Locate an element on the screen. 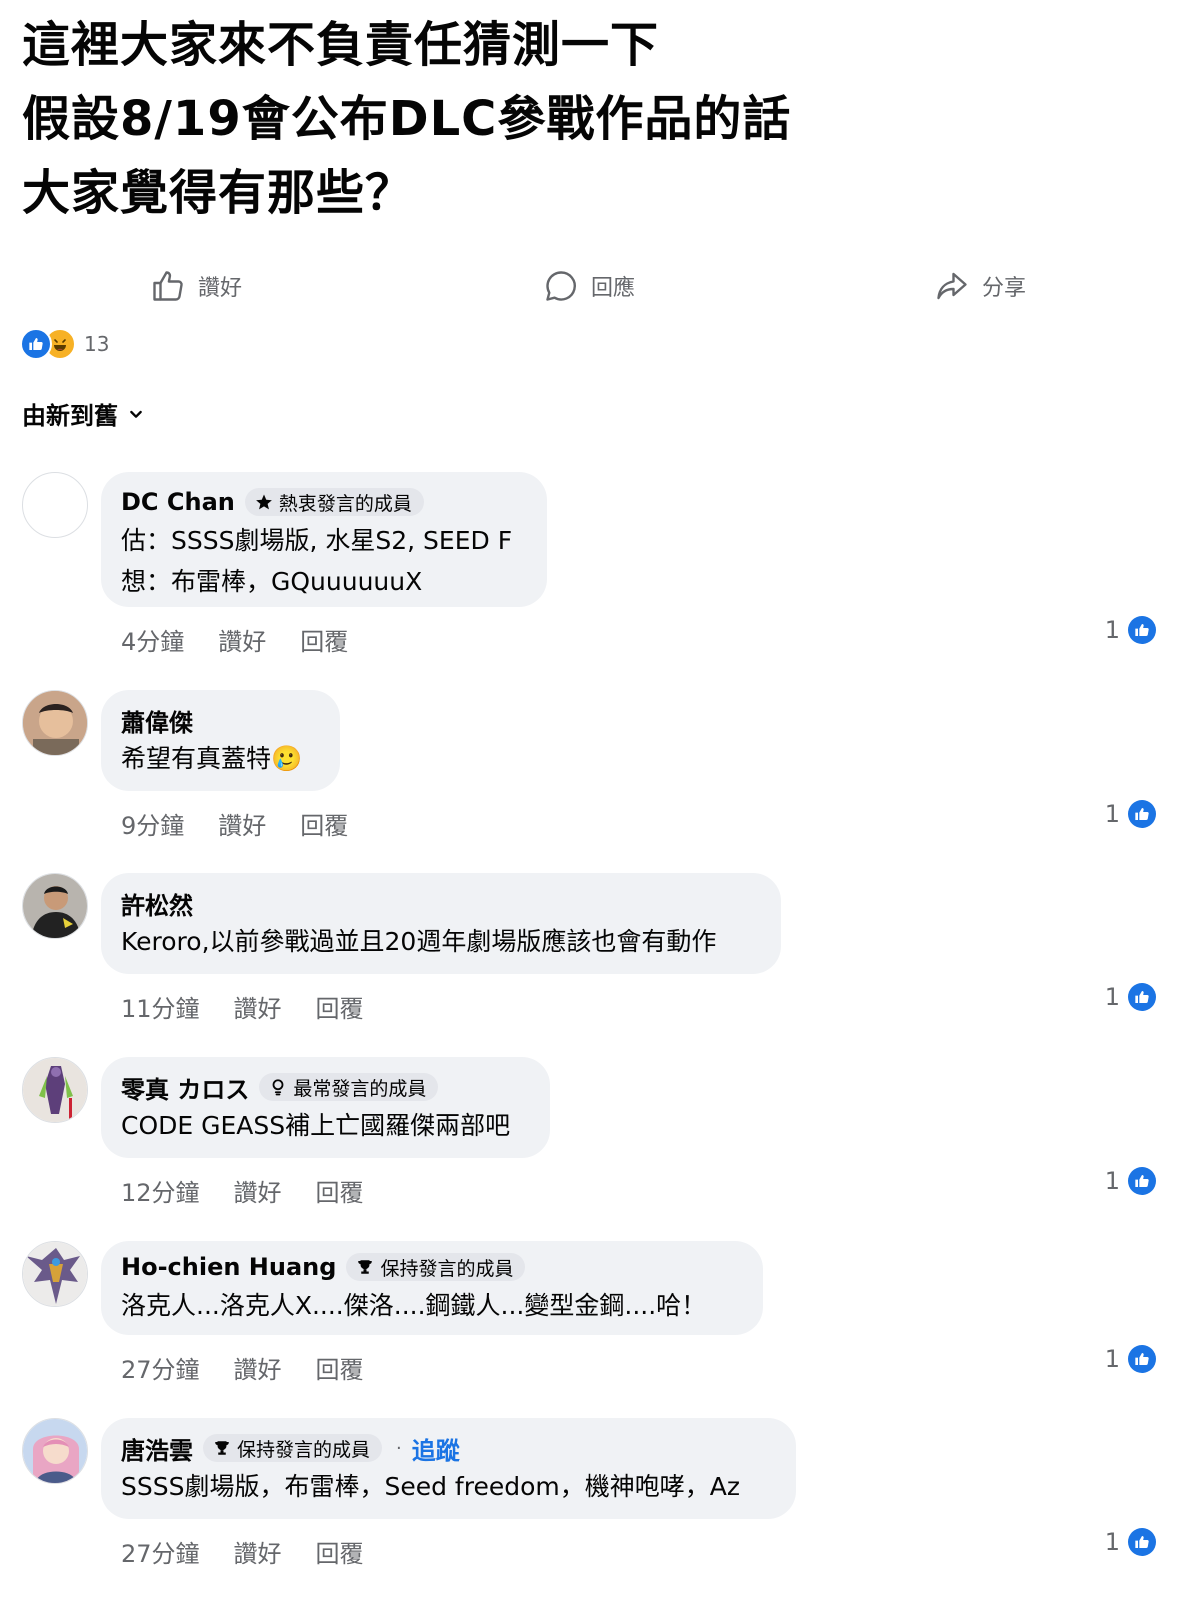 This screenshot has width=1200, height=1597. member-badge-label: 最常發言的成員 is located at coordinates (360, 1088).